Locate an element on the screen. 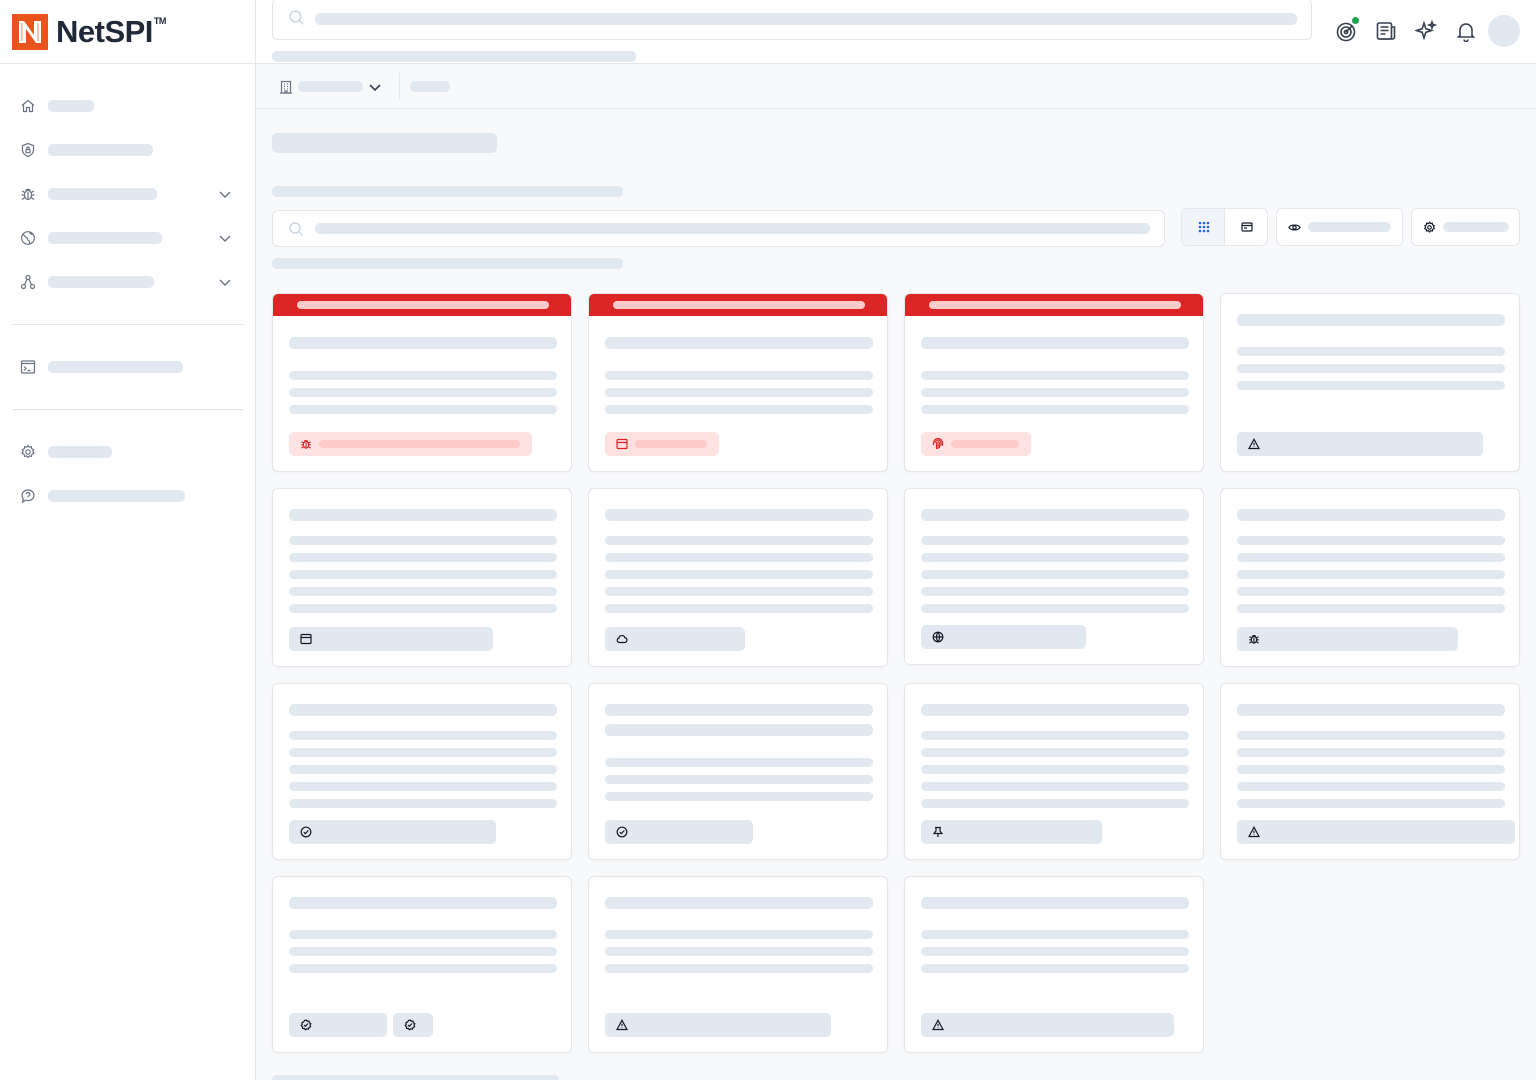 The height and width of the screenshot is (1080, 1536). view-mode-toggle is located at coordinates (1224, 227).